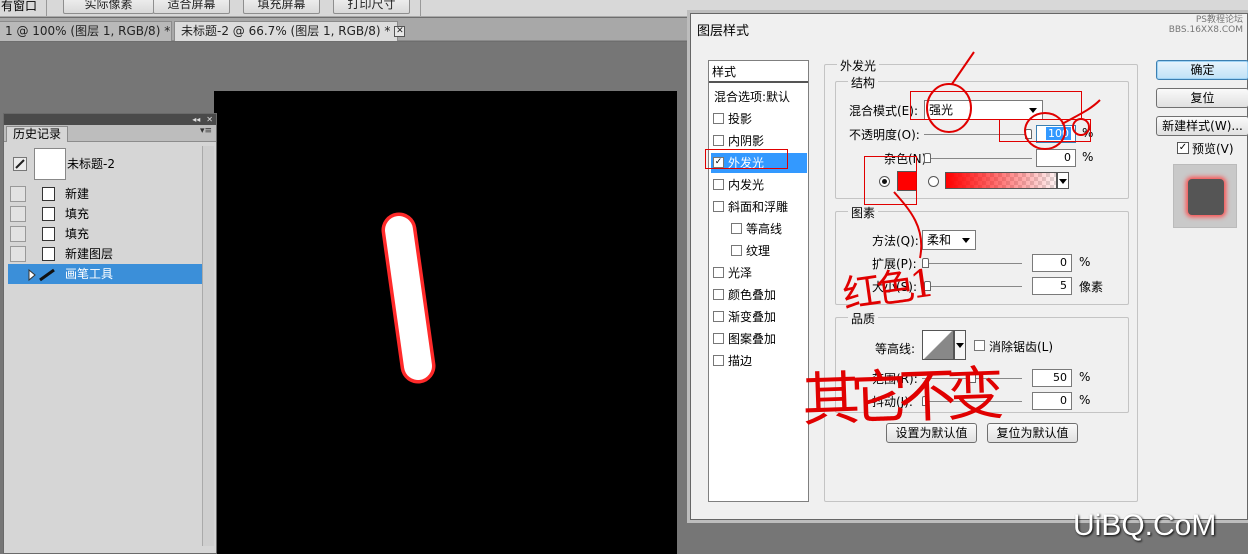 The image size is (1248, 554). What do you see at coordinates (997, 155) in the screenshot?
I see `annotation-scribbles` at bounding box center [997, 155].